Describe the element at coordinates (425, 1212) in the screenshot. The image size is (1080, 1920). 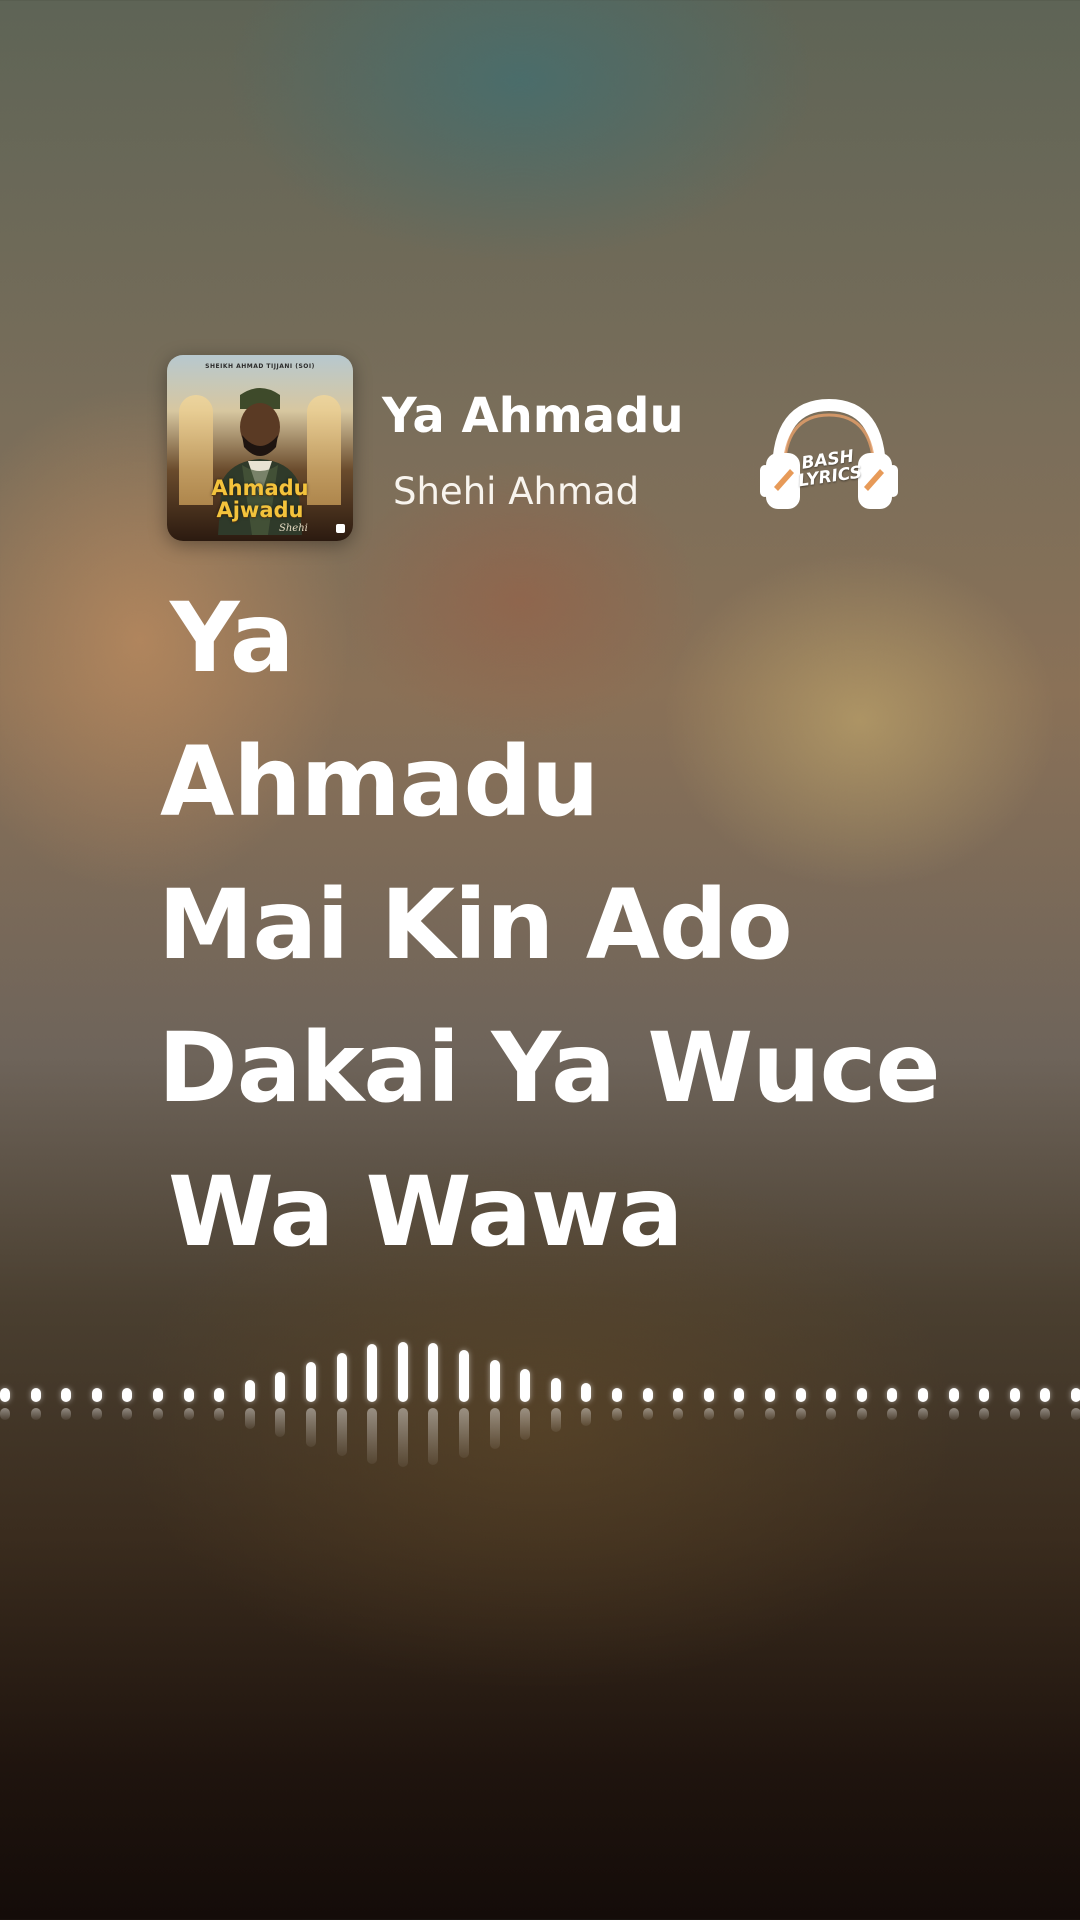
I see `lyric-line-5: Wa Wawa` at that location.